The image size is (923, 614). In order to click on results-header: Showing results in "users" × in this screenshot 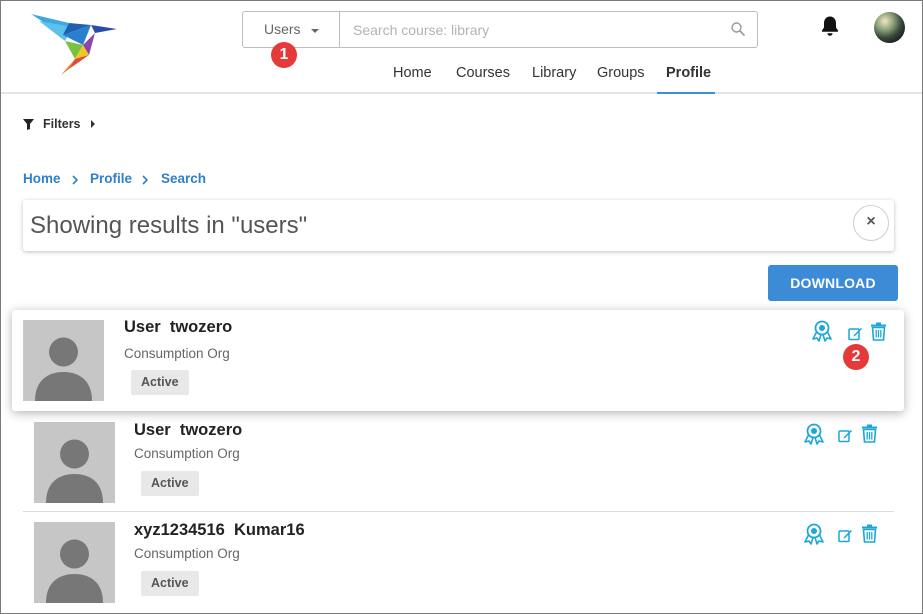, I will do `click(458, 225)`.